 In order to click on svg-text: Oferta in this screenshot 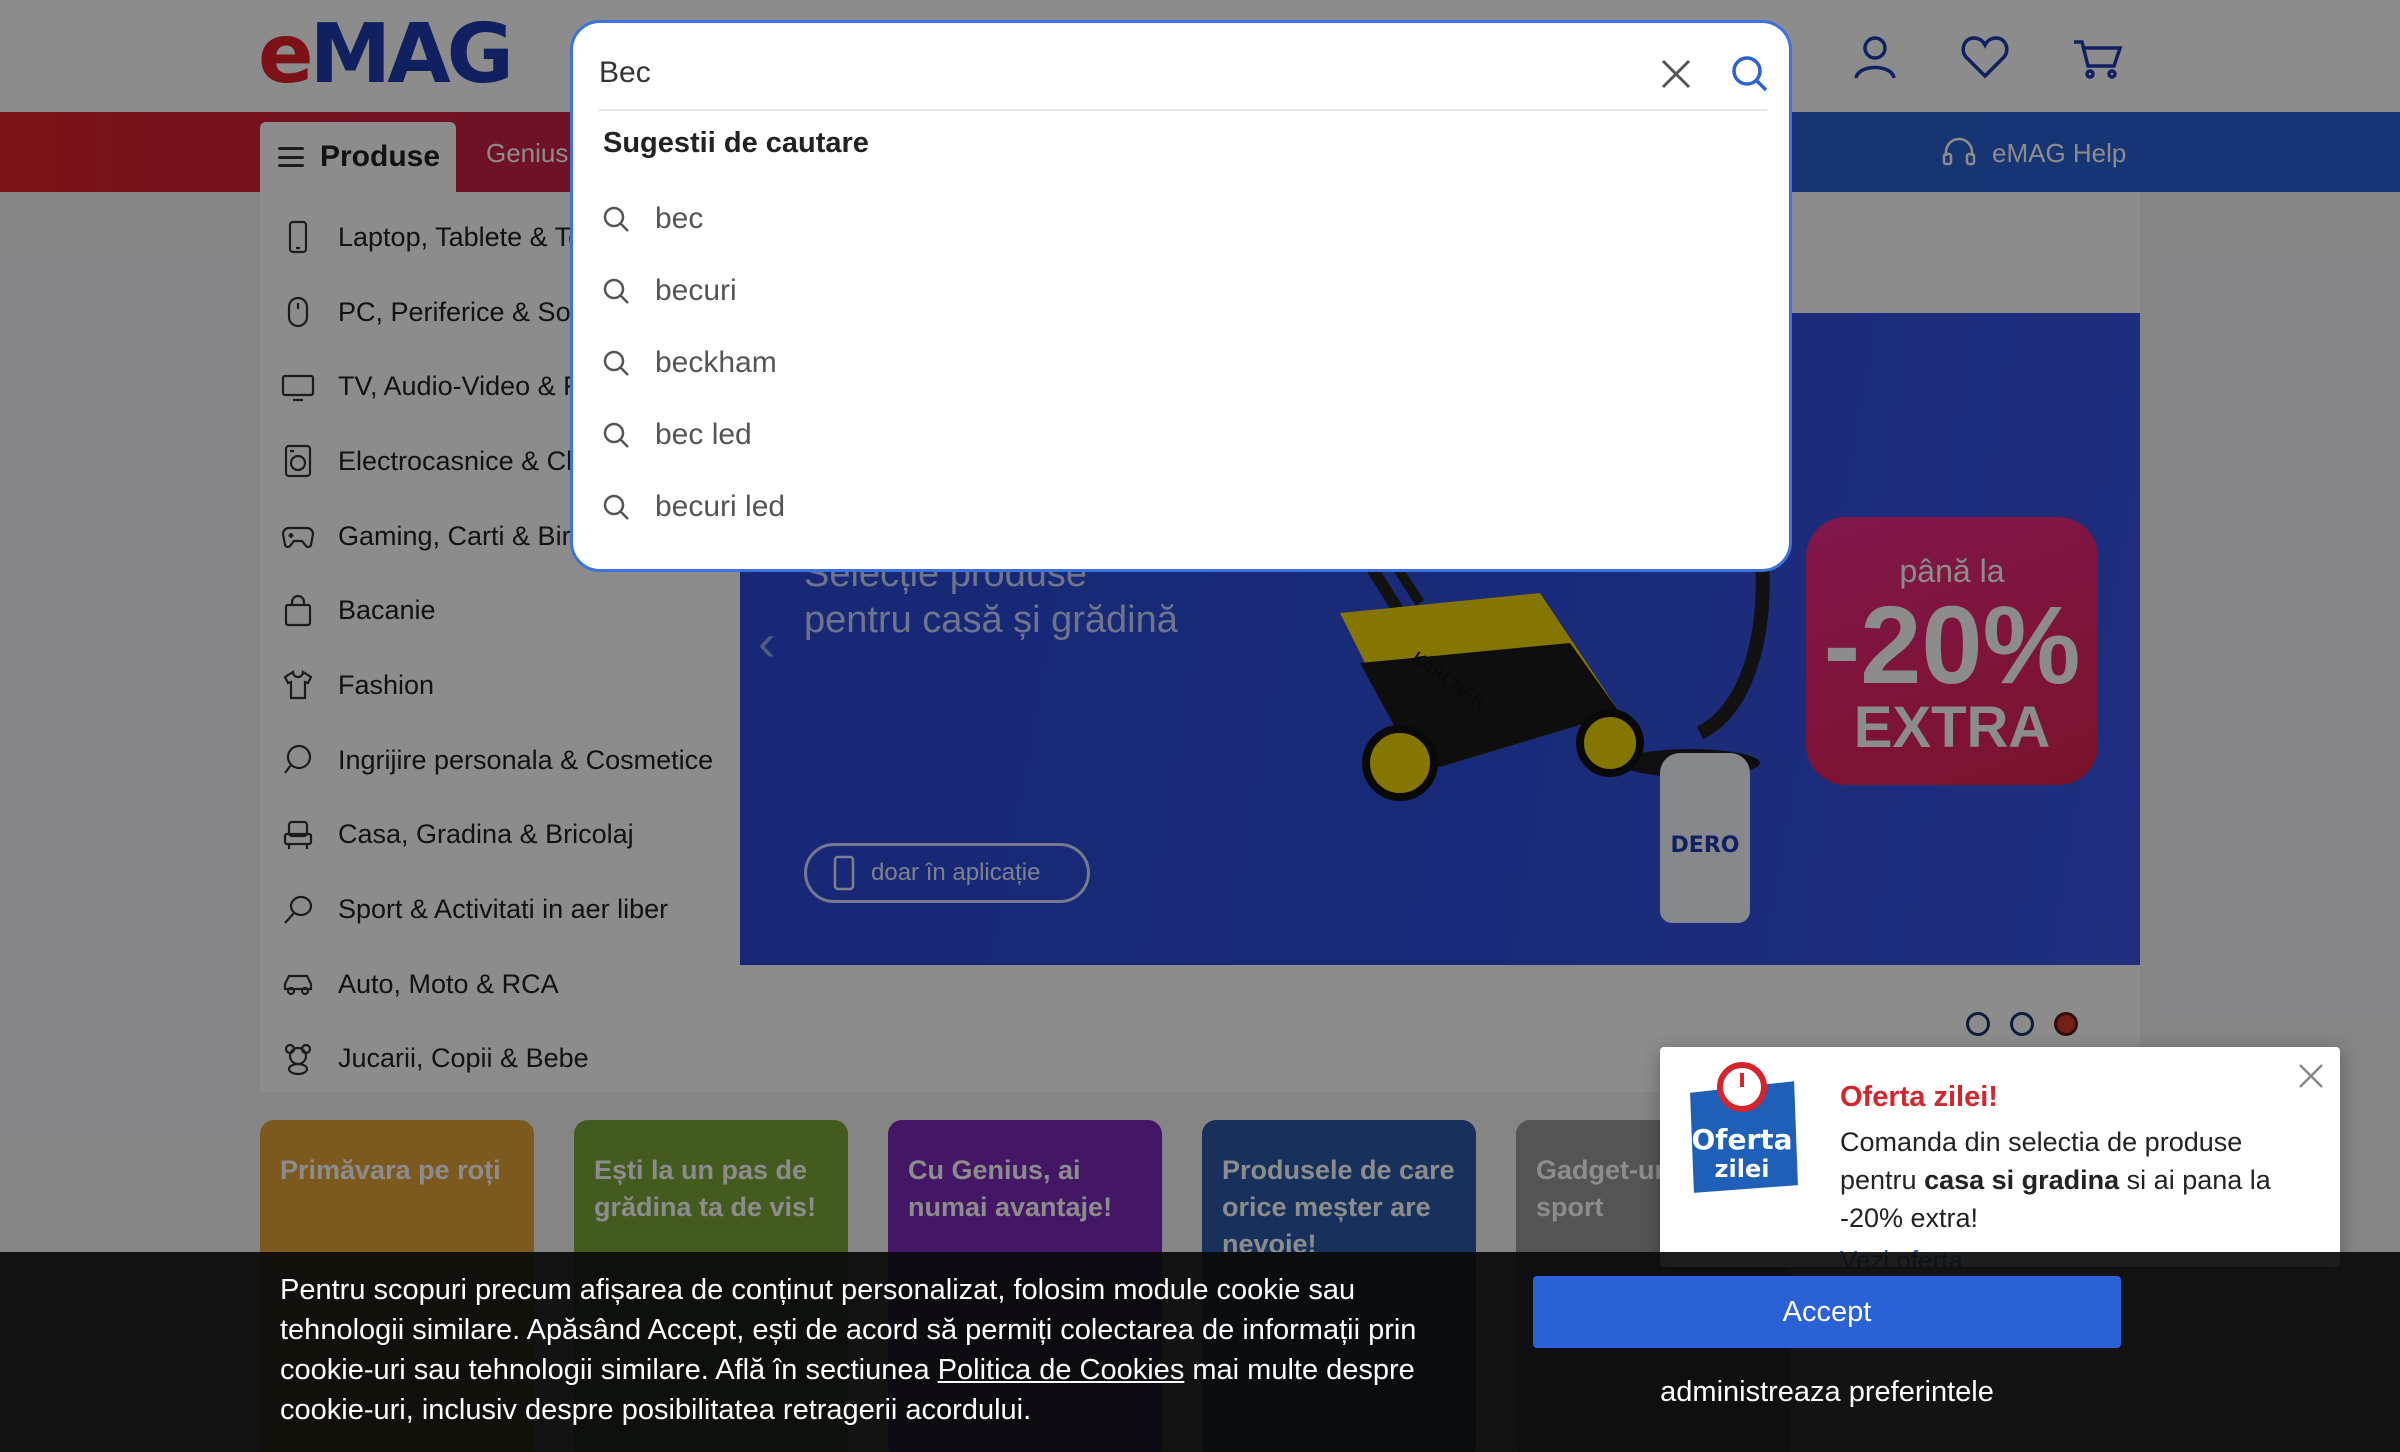, I will do `click(1741, 1139)`.